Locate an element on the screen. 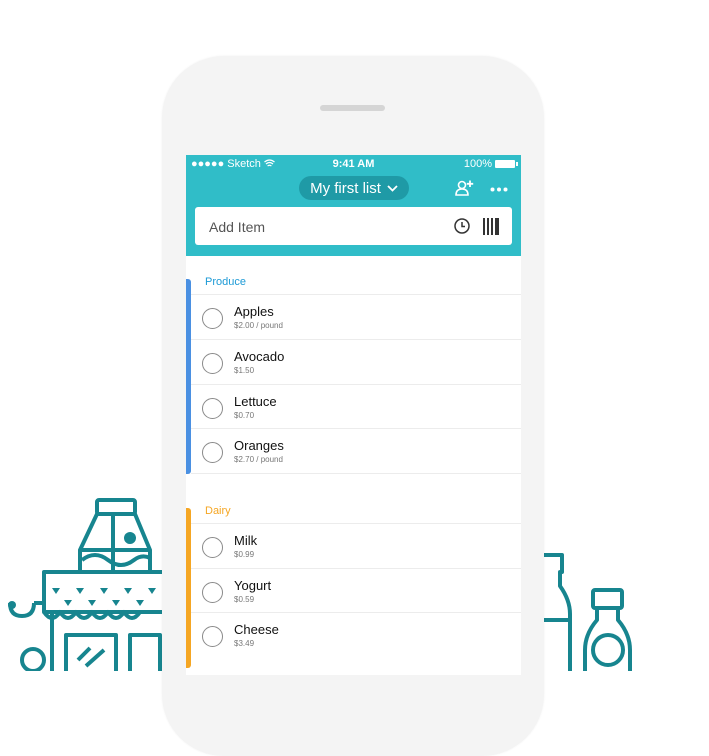 The height and width of the screenshot is (756, 709). list-item: Yogurt $0.59 is located at coordinates (356, 590).